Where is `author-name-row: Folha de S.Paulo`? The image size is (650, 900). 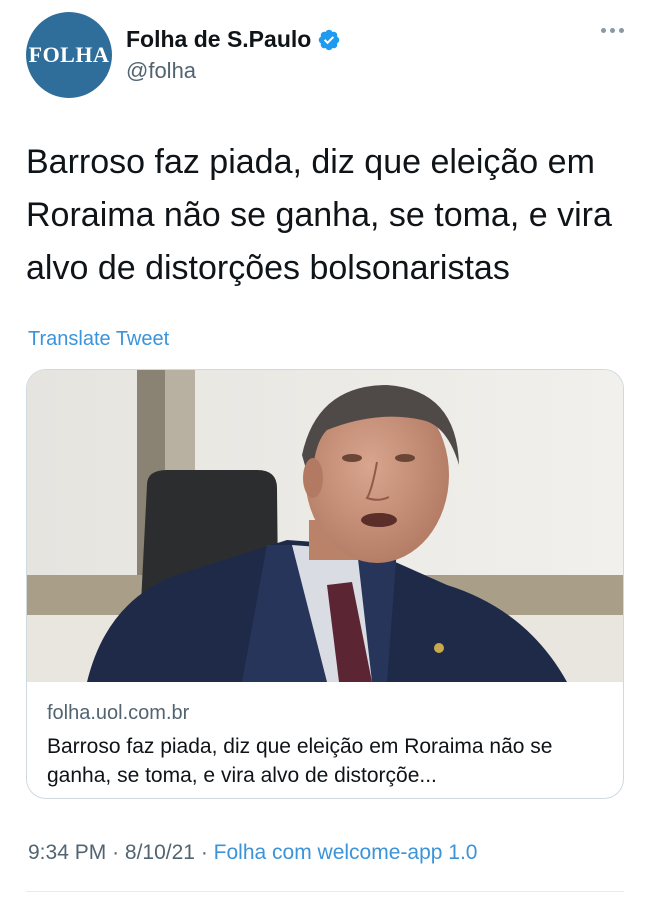 author-name-row: Folha de S.Paulo is located at coordinates (233, 39).